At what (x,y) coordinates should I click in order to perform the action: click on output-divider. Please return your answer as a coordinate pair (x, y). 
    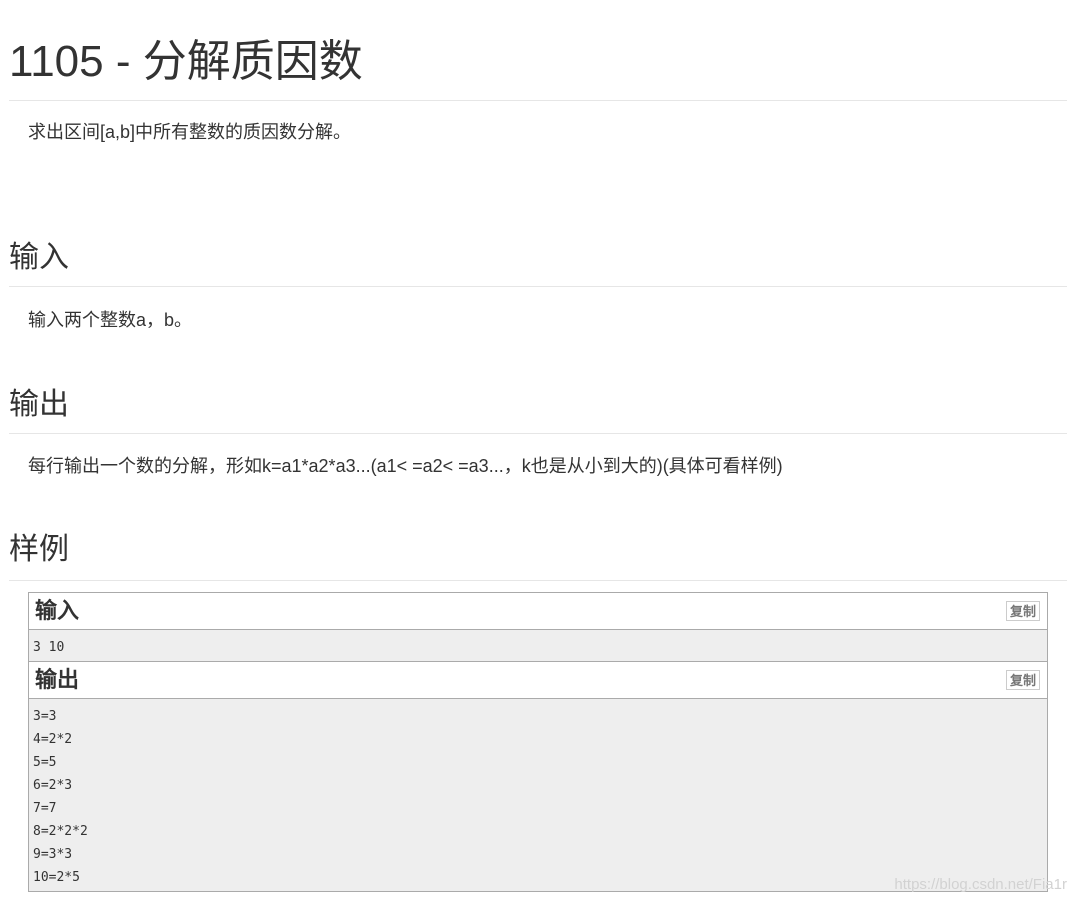
    Looking at the image, I should click on (538, 433).